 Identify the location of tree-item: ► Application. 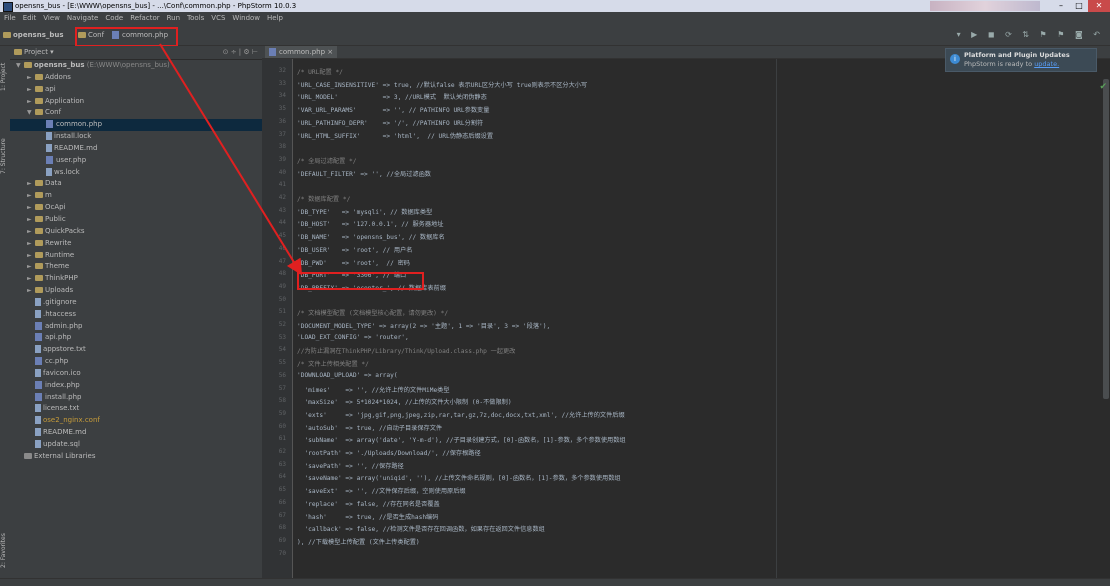
(136, 102).